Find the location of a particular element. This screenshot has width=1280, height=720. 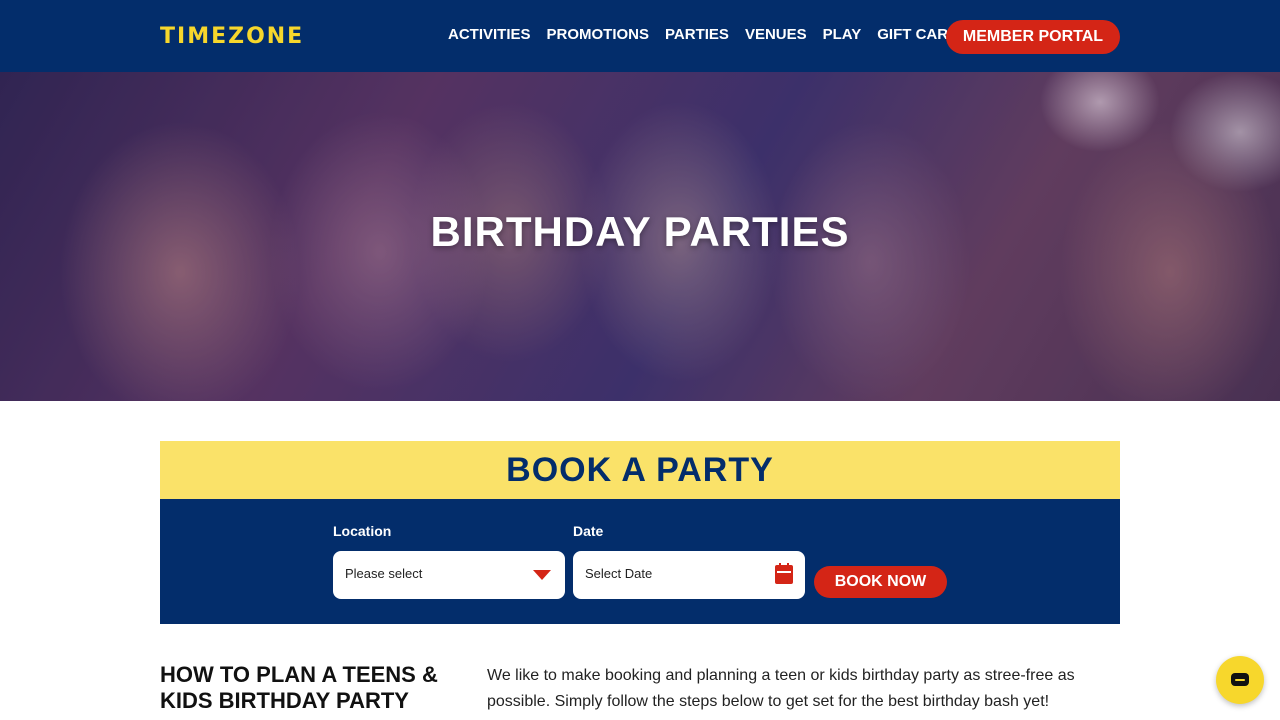

date-field: Select Date is located at coordinates (689, 575).